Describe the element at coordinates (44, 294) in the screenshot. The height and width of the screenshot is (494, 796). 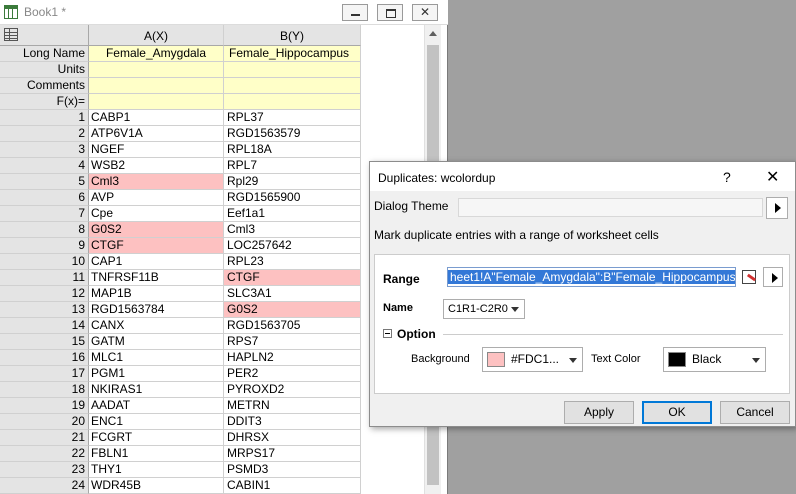
I see `row-header: 12` at that location.